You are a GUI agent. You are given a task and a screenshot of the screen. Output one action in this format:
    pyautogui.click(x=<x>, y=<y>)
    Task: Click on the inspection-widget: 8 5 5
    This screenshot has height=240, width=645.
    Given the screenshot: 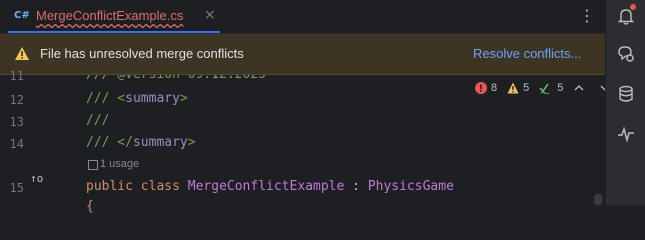 What is the action you would take?
    pyautogui.click(x=543, y=88)
    